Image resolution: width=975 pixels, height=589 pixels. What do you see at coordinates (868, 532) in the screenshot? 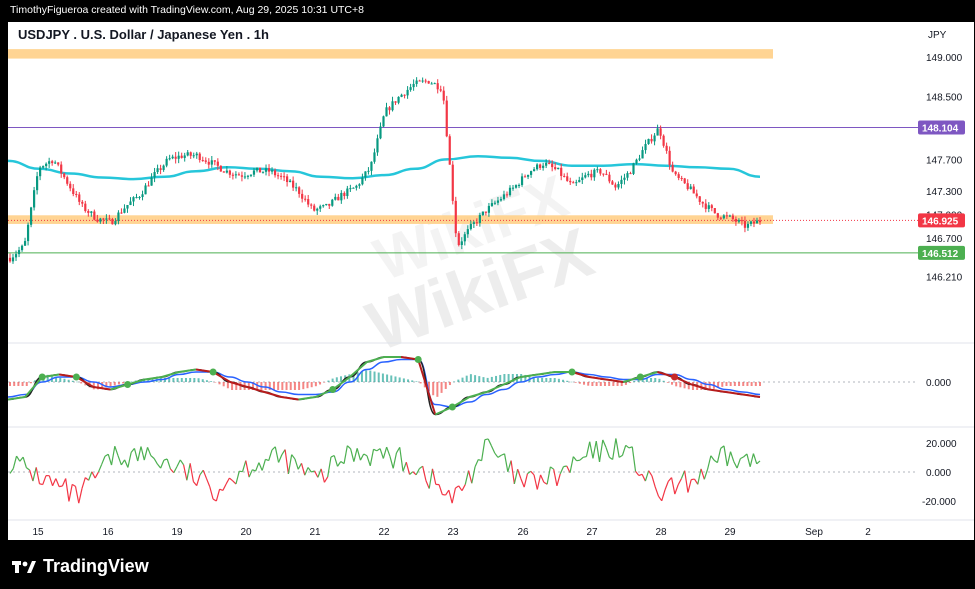
I see `x-tick-label: 2` at bounding box center [868, 532].